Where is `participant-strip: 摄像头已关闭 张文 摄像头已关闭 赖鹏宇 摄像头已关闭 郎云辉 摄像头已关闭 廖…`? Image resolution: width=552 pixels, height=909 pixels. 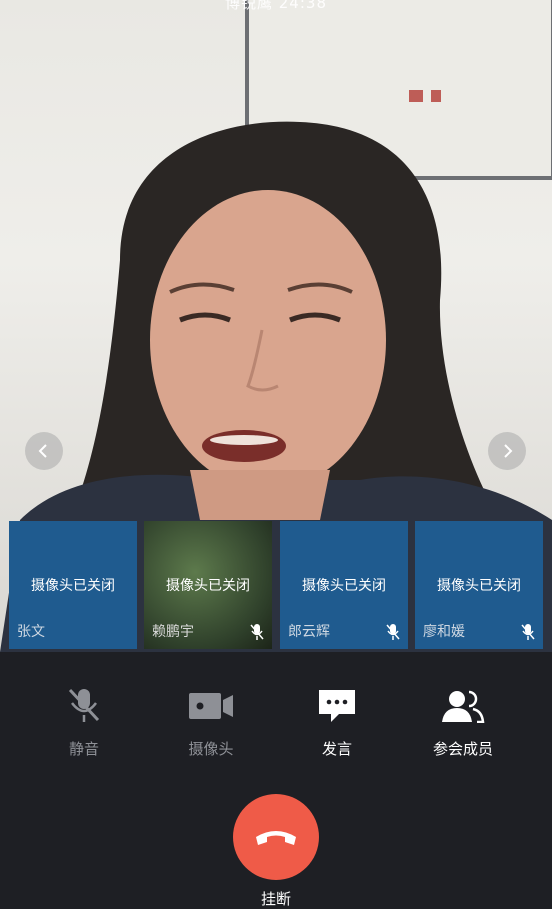 participant-strip: 摄像头已关闭 张文 摄像头已关闭 赖鹏宇 摄像头已关闭 郎云辉 摄像头已关闭 廖… is located at coordinates (276, 584).